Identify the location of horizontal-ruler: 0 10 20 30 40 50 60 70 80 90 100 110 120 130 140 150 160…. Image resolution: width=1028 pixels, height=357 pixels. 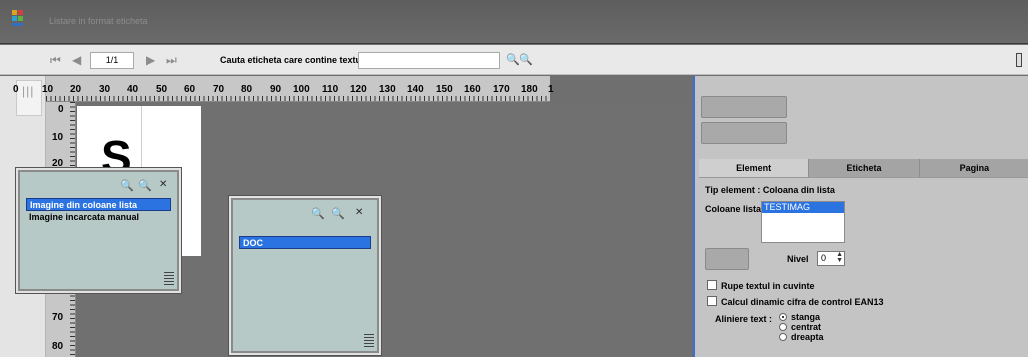
(283, 89).